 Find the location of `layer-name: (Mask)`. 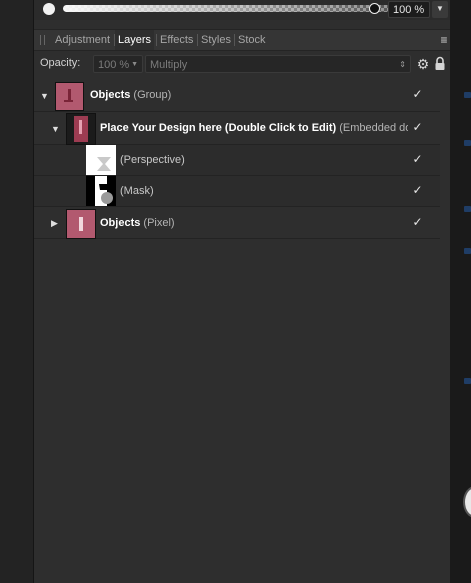

layer-name: (Mask) is located at coordinates (137, 191).